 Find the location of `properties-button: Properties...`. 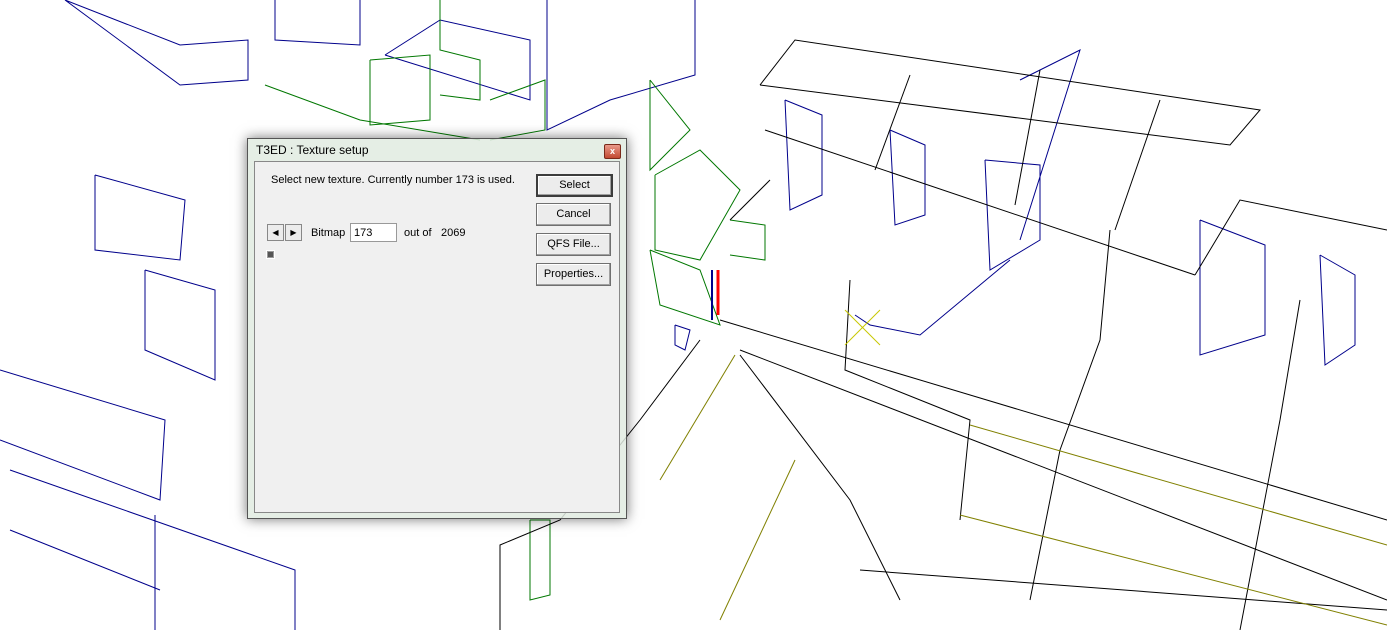

properties-button: Properties... is located at coordinates (573, 274).